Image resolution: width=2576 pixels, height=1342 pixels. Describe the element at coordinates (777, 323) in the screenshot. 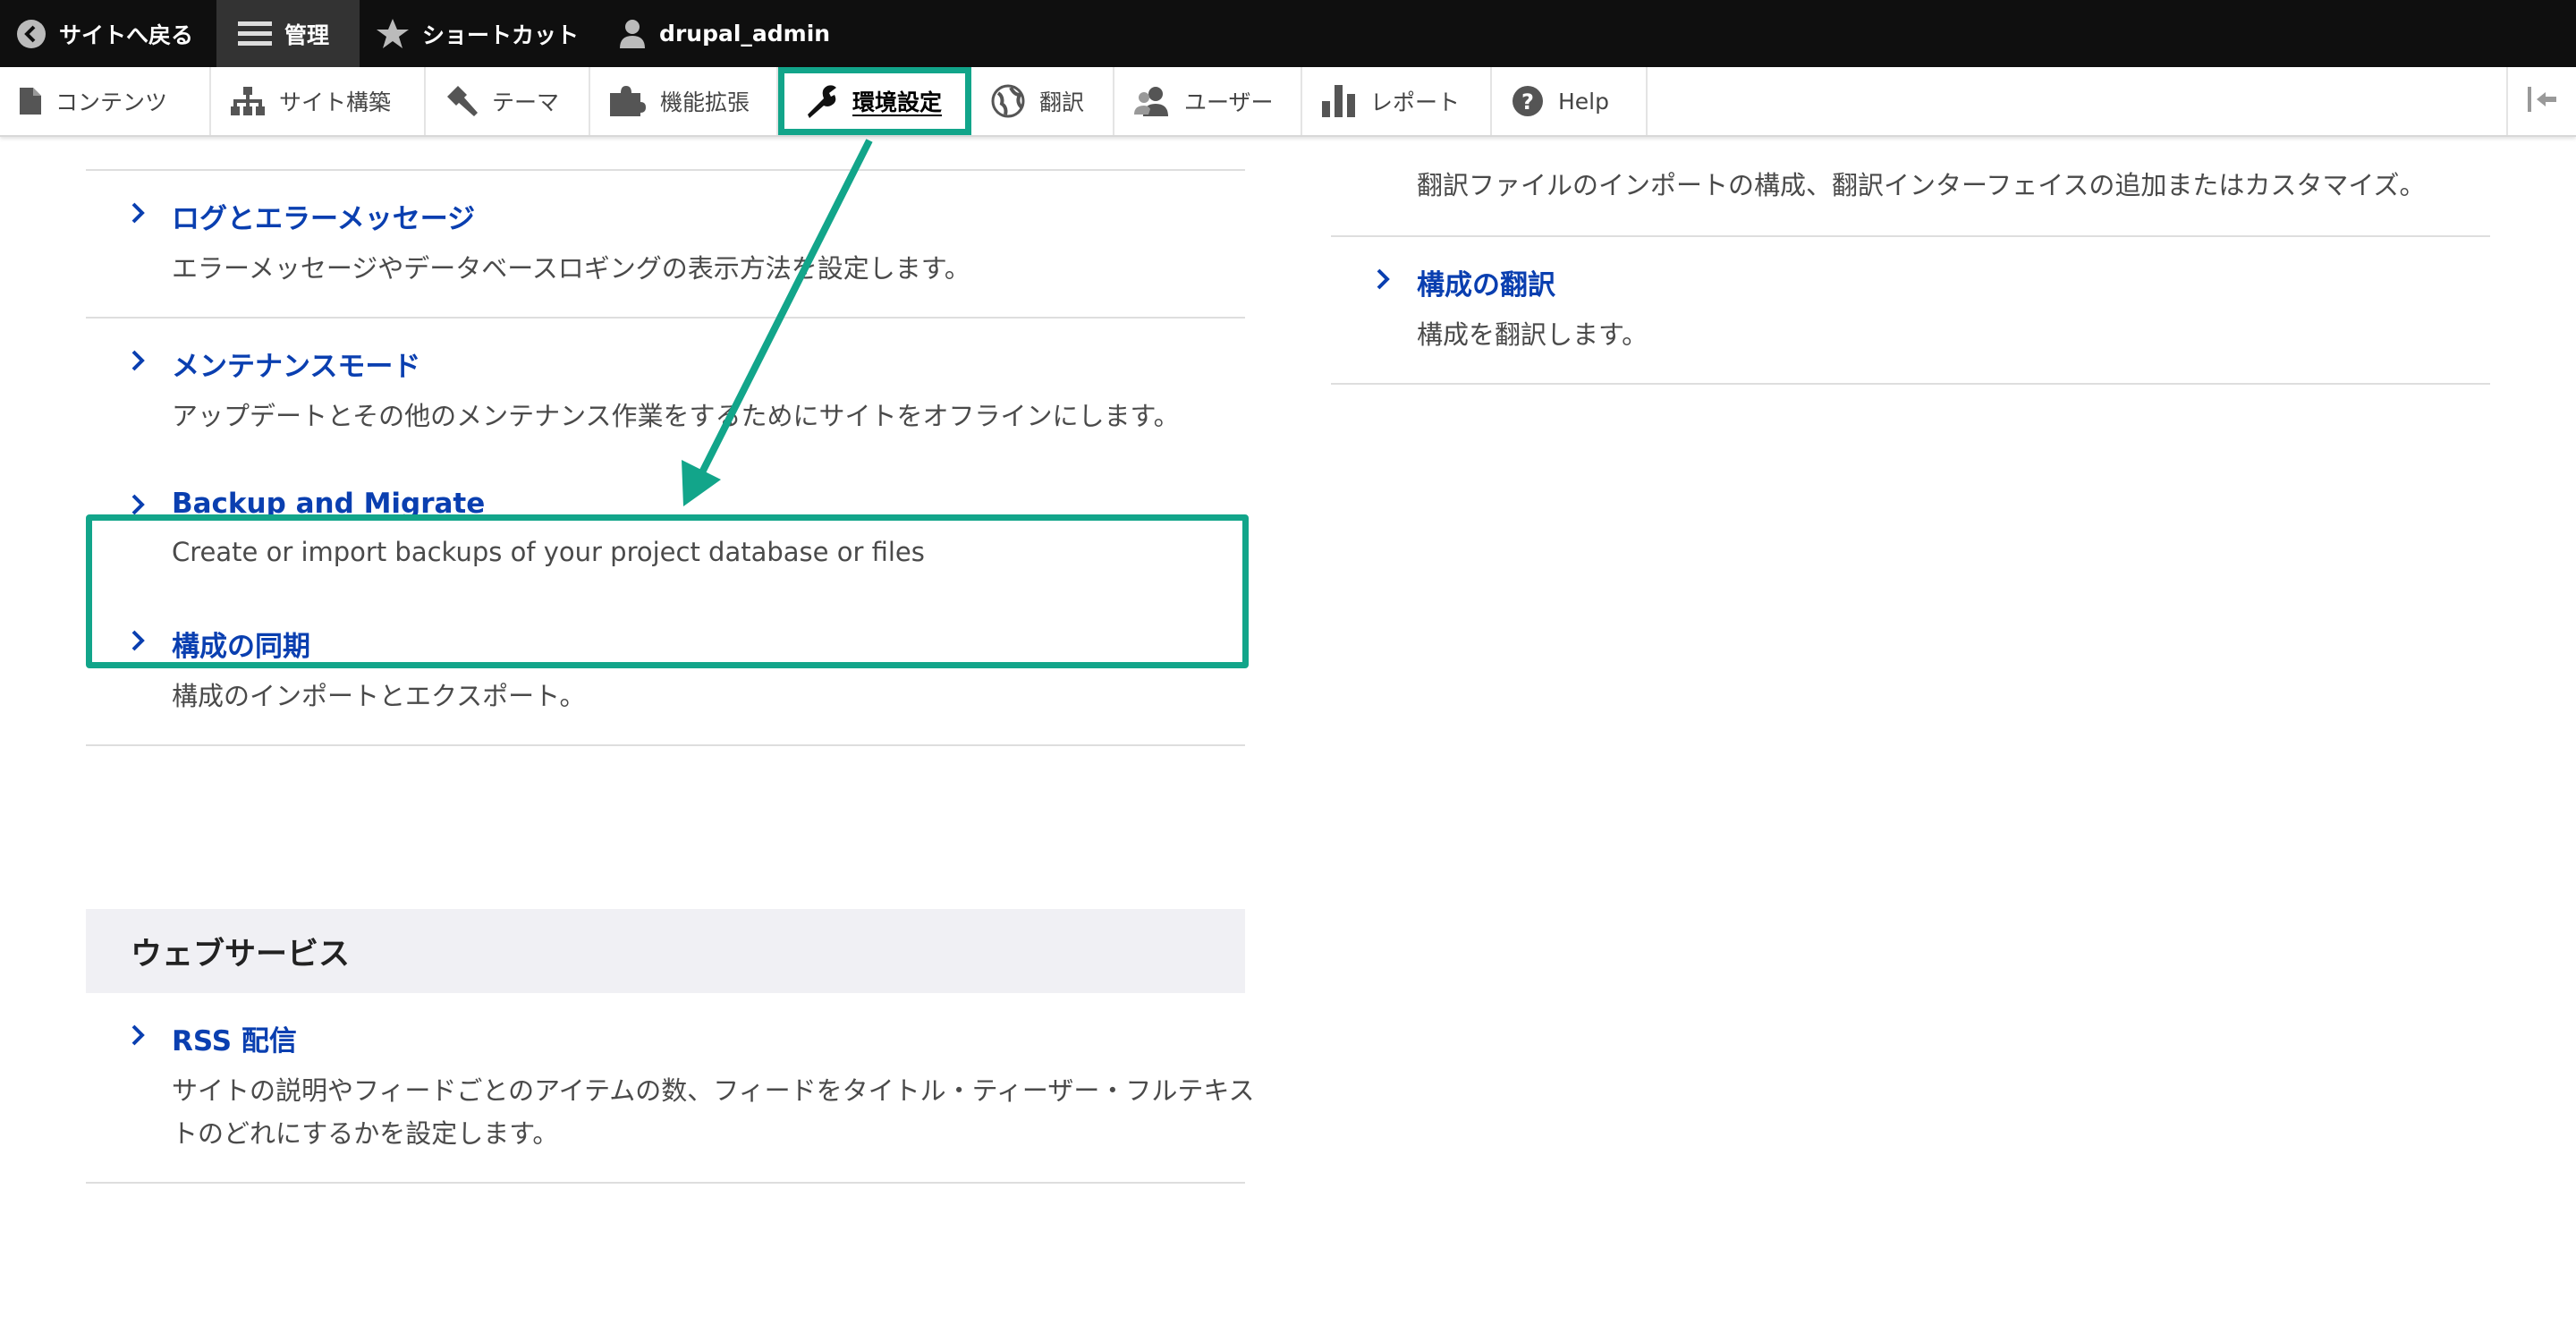

I see `annotation-arrow` at that location.